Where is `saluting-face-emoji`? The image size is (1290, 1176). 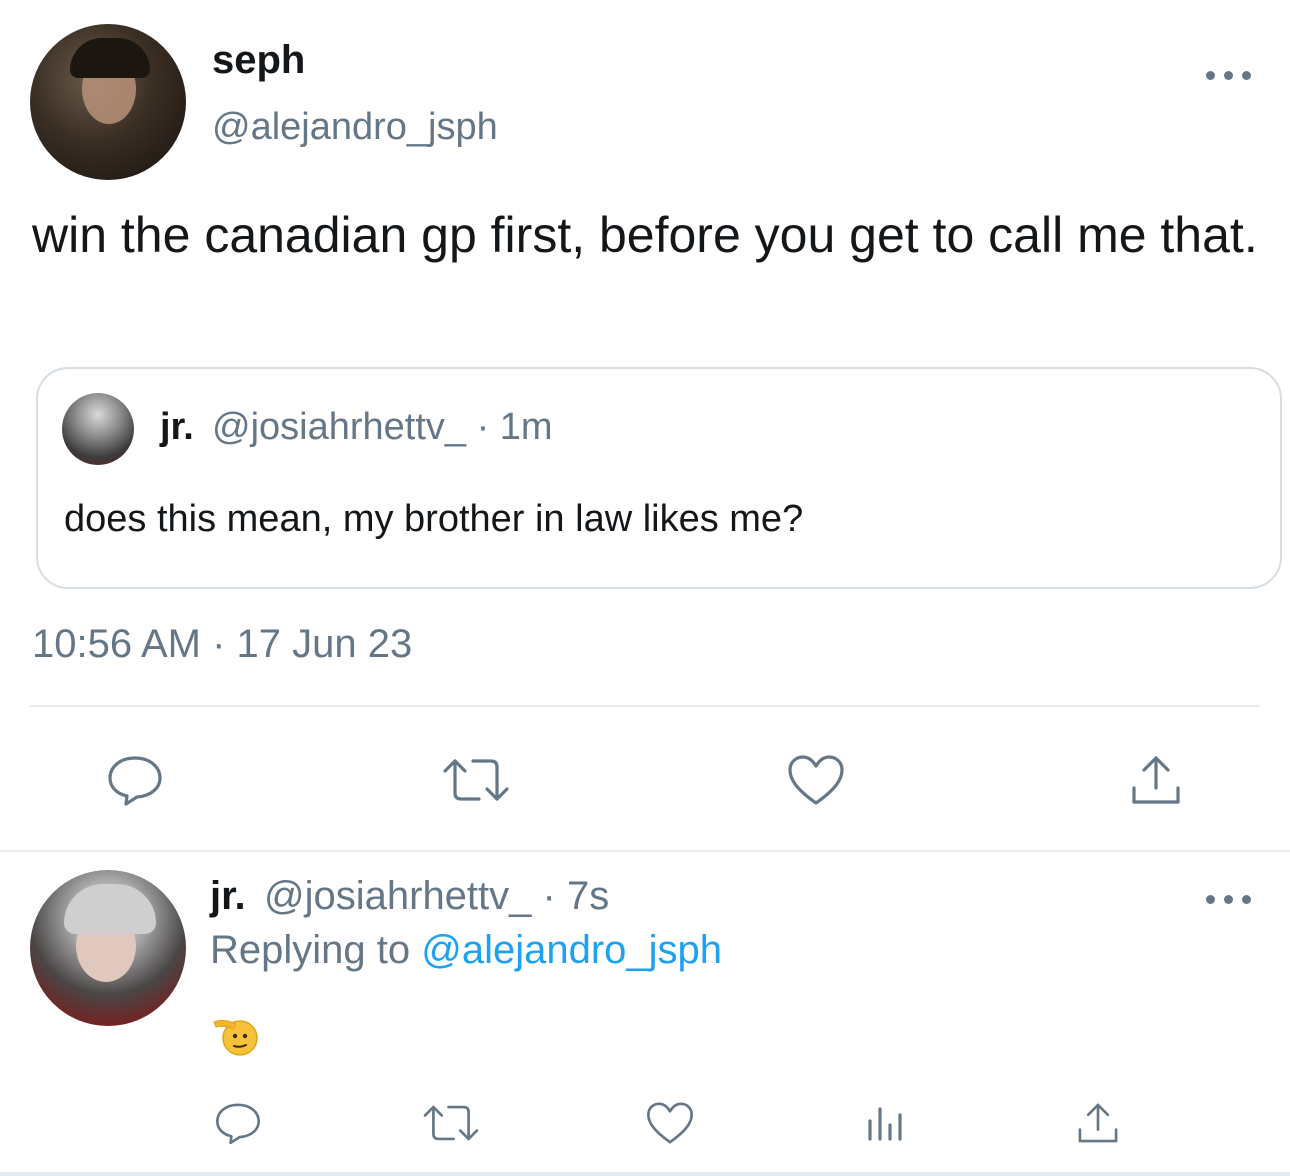 saluting-face-emoji is located at coordinates (235, 1035).